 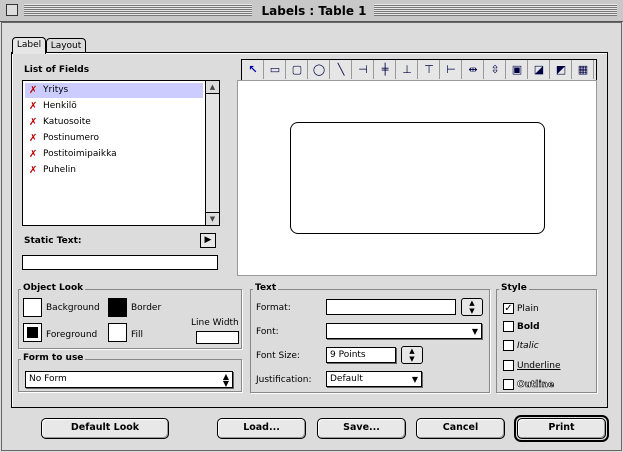 I want to click on fill-label: Fill, so click(x=137, y=335).